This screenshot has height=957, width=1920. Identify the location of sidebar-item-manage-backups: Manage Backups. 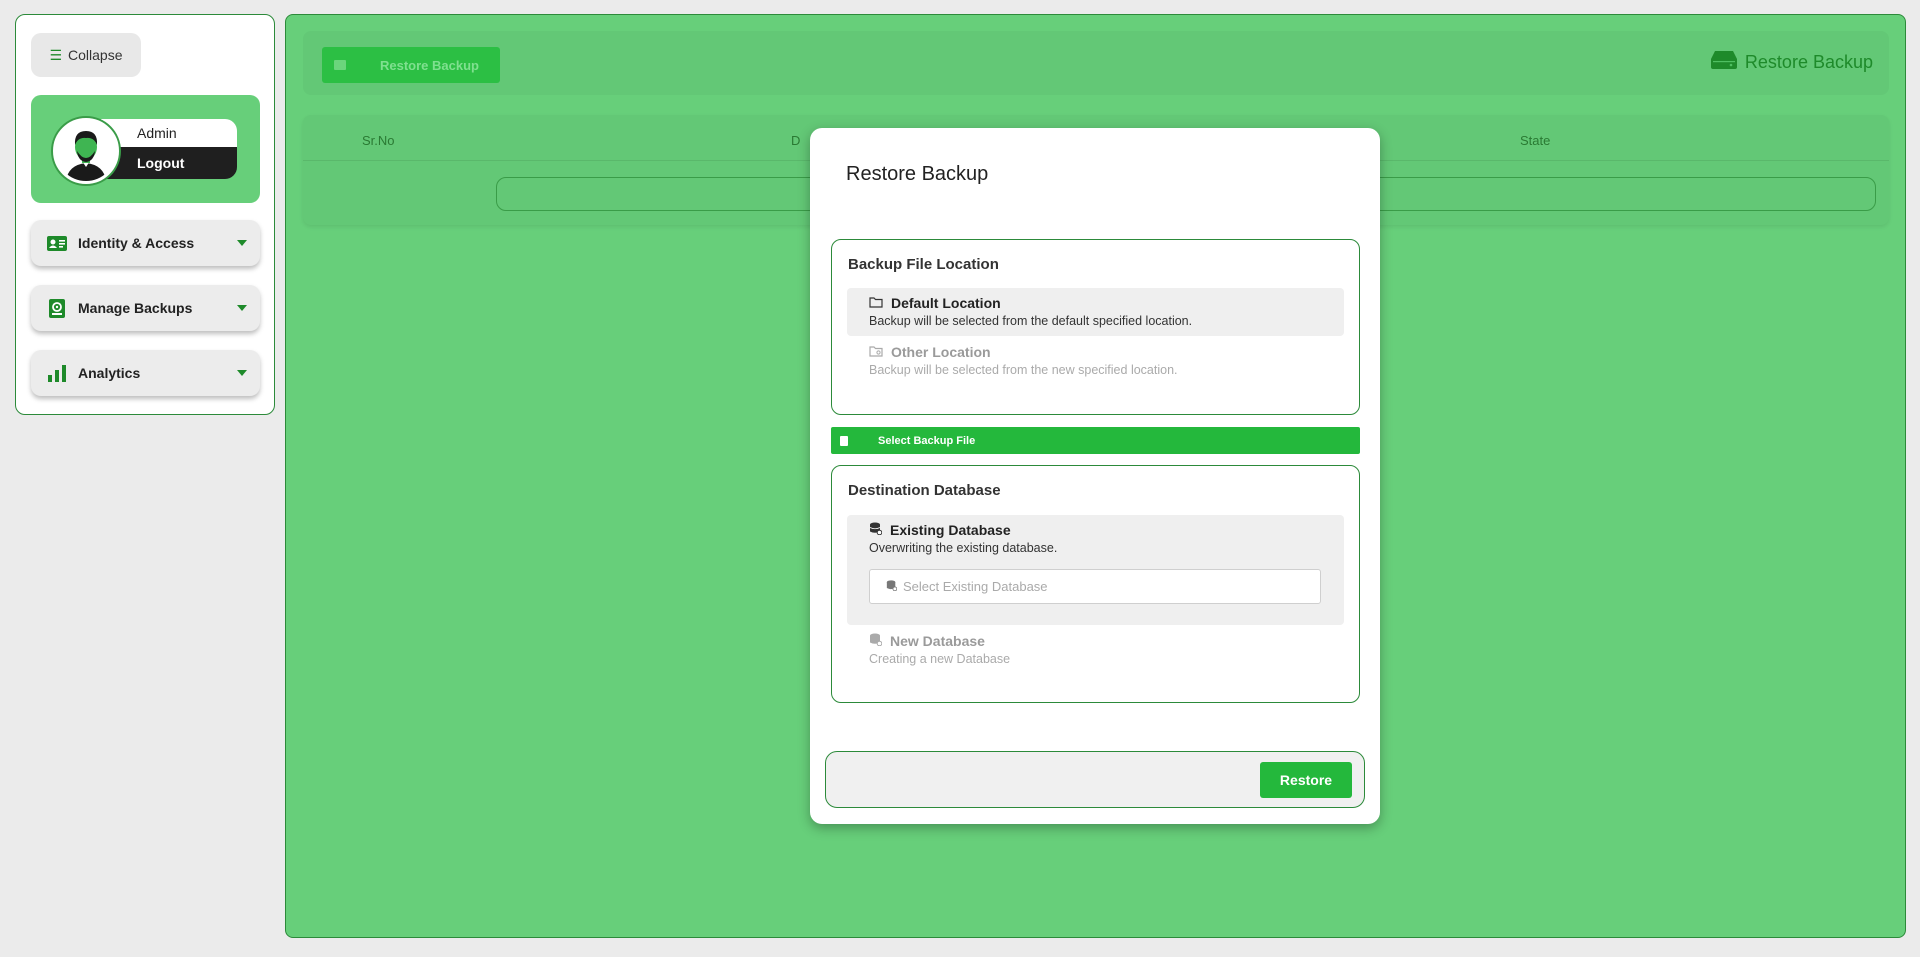
(145, 308).